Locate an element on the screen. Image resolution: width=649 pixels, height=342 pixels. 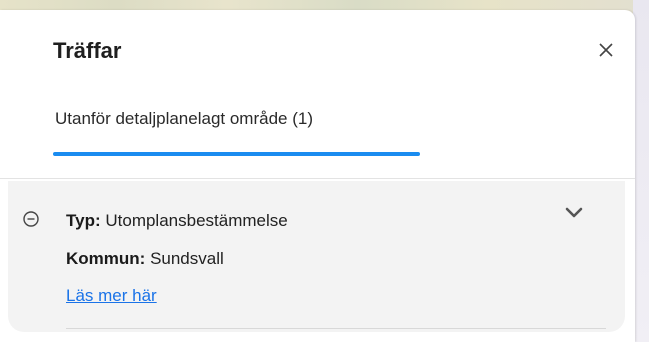
type-value: Utomplansbestämmelse is located at coordinates (196, 220).